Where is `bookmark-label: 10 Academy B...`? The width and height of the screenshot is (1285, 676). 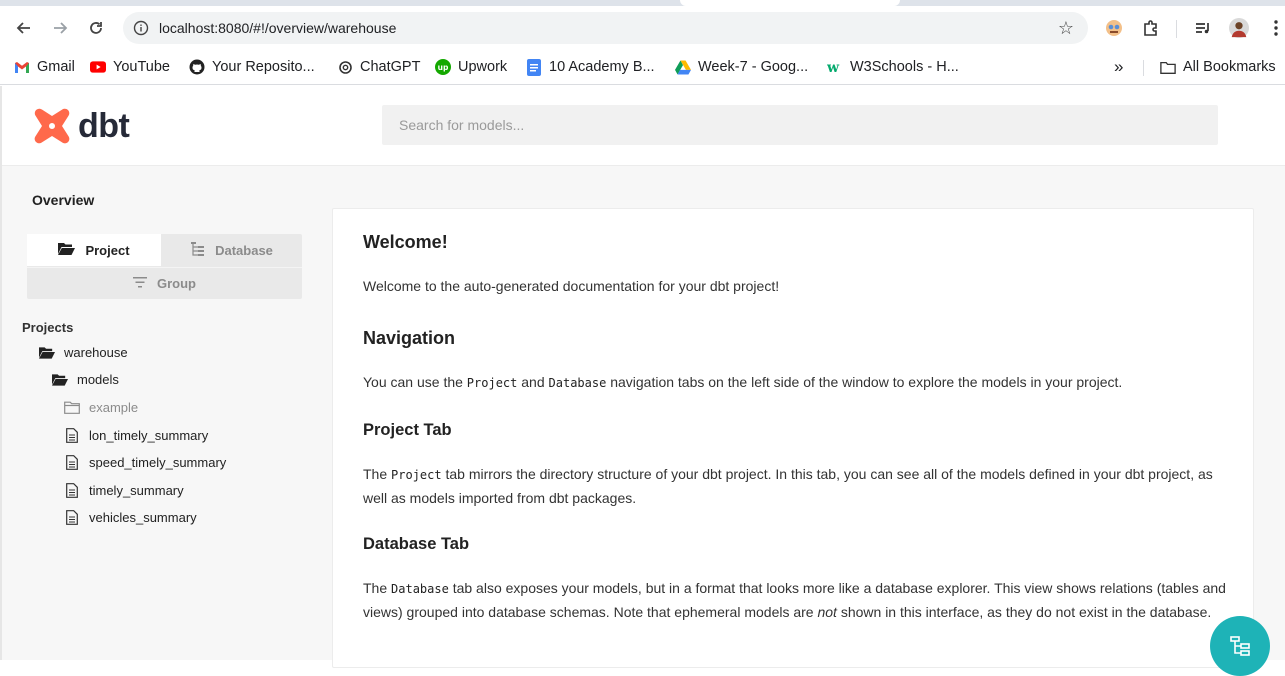 bookmark-label: 10 Academy B... is located at coordinates (602, 67).